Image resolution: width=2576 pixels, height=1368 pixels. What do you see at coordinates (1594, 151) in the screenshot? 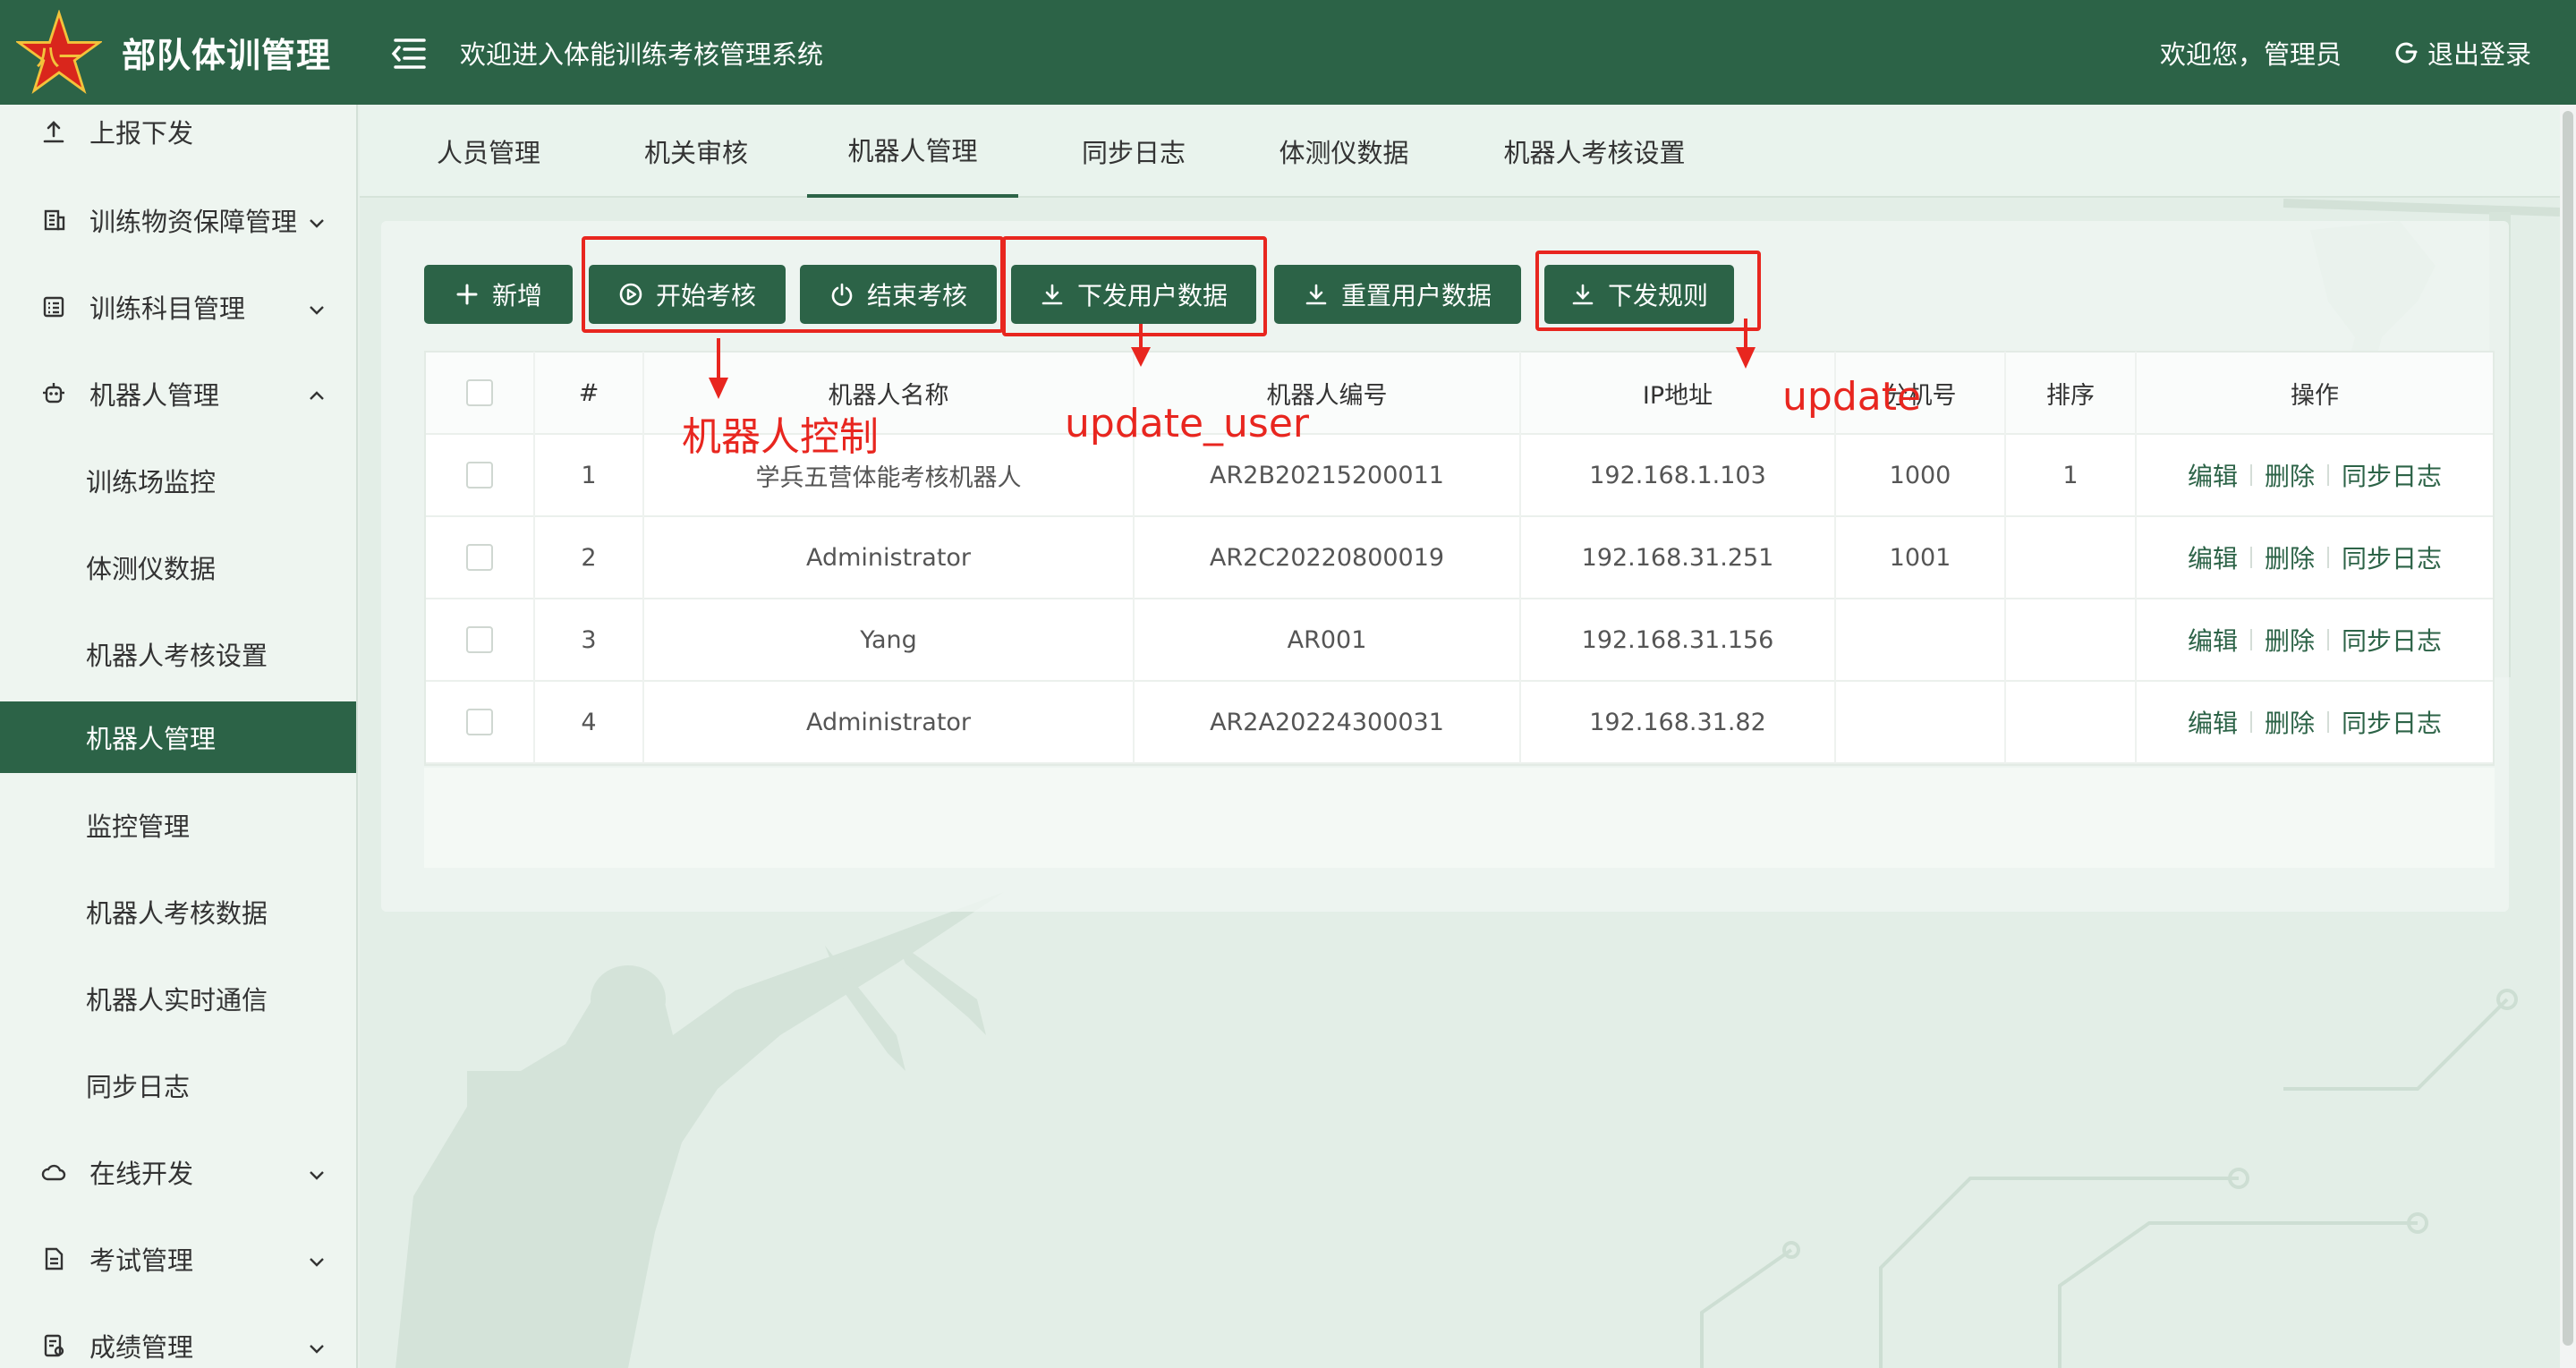
I see `tab-robot-exam-settings: 机器人考核设置` at bounding box center [1594, 151].